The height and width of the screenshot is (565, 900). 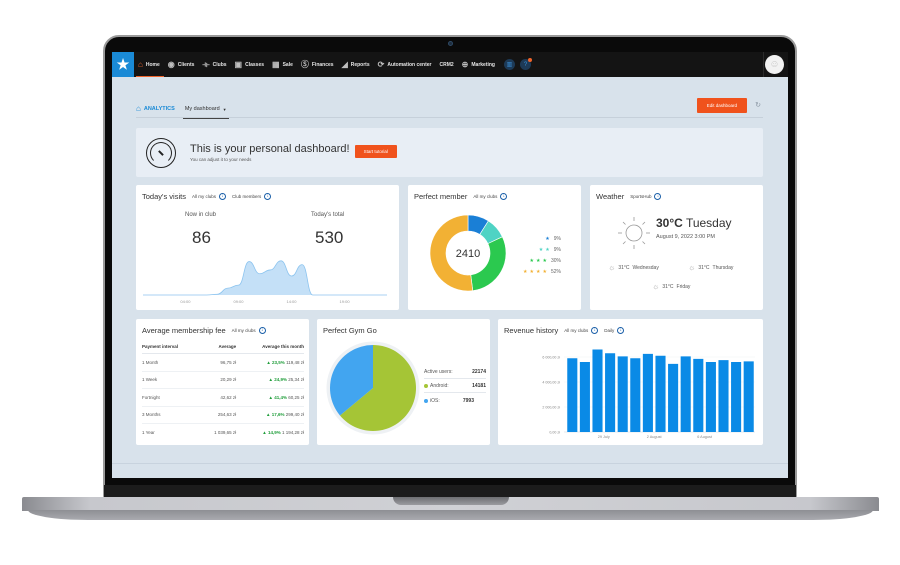 I want to click on table-row: Fortnight 42,62 zł ▲ 41,4% 60,25 zł, so click(x=223, y=397).